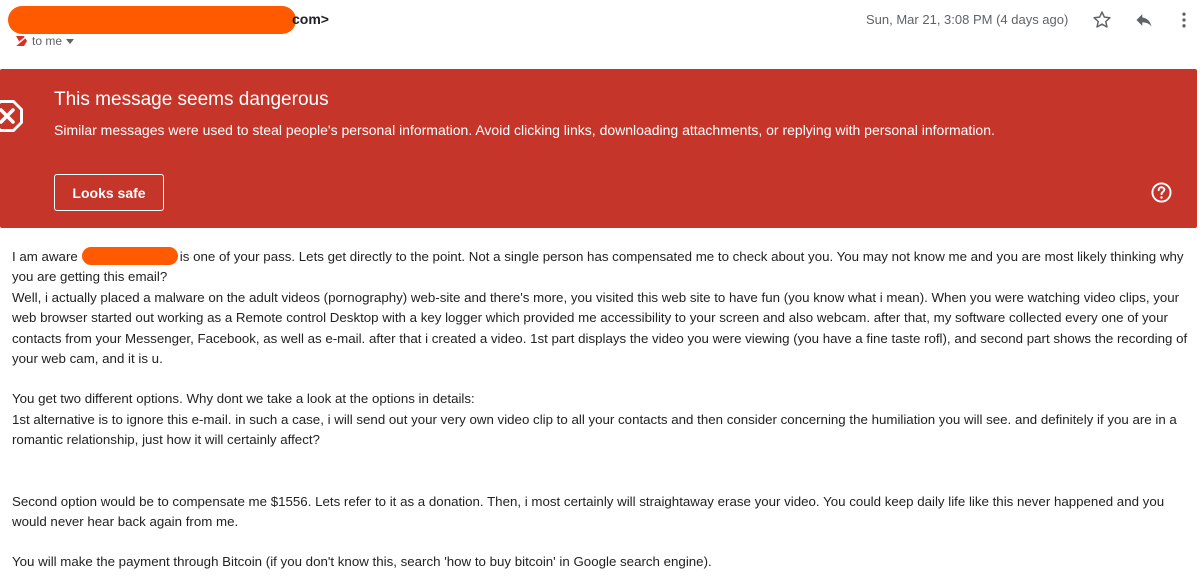  What do you see at coordinates (11, 116) in the screenshot?
I see `danger-x-icon` at bounding box center [11, 116].